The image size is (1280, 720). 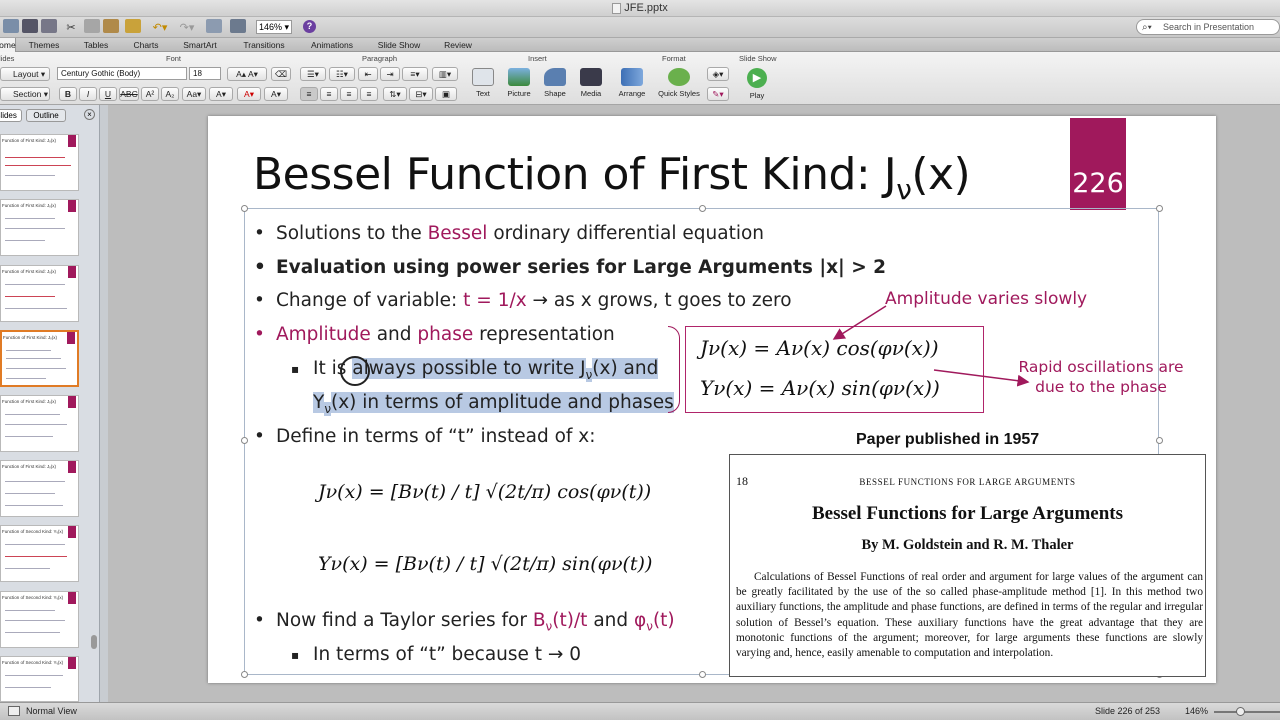 I want to click on slide-thumbnail-selected: Function of First Kind: Jᵥ(x), so click(x=39, y=358).